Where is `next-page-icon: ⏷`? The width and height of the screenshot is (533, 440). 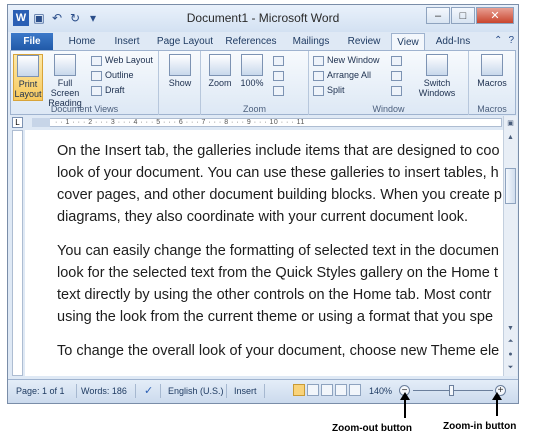 next-page-icon: ⏷ is located at coordinates (510, 367).